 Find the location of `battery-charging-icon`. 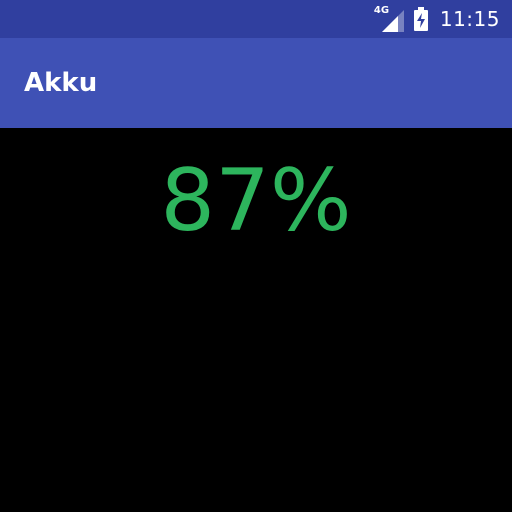

battery-charging-icon is located at coordinates (420, 19).